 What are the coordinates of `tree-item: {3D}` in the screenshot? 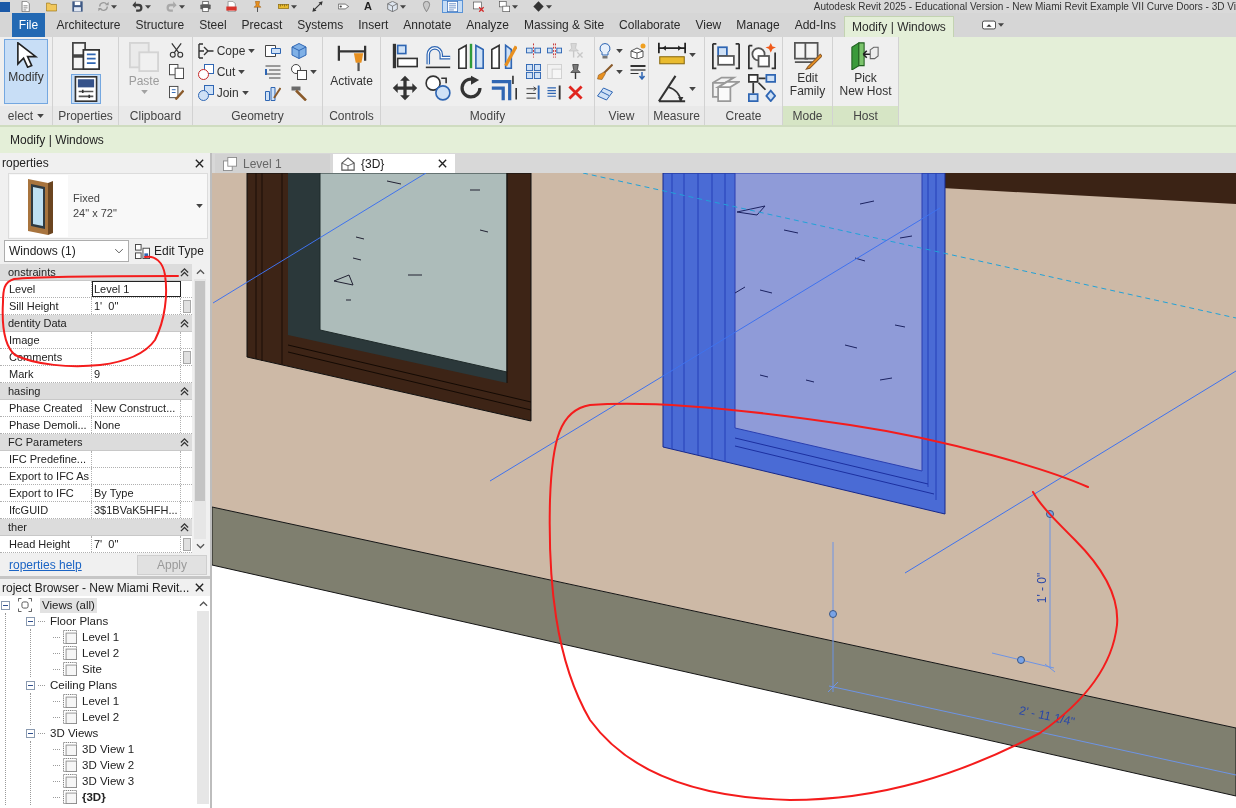 It's located at (94, 797).